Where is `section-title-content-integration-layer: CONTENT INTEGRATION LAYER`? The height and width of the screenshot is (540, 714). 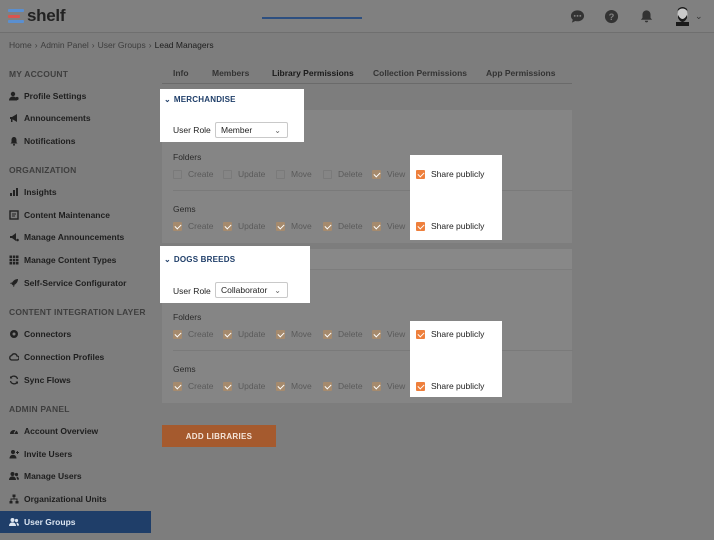
section-title-content-integration-layer: CONTENT INTEGRATION LAYER is located at coordinates (77, 312).